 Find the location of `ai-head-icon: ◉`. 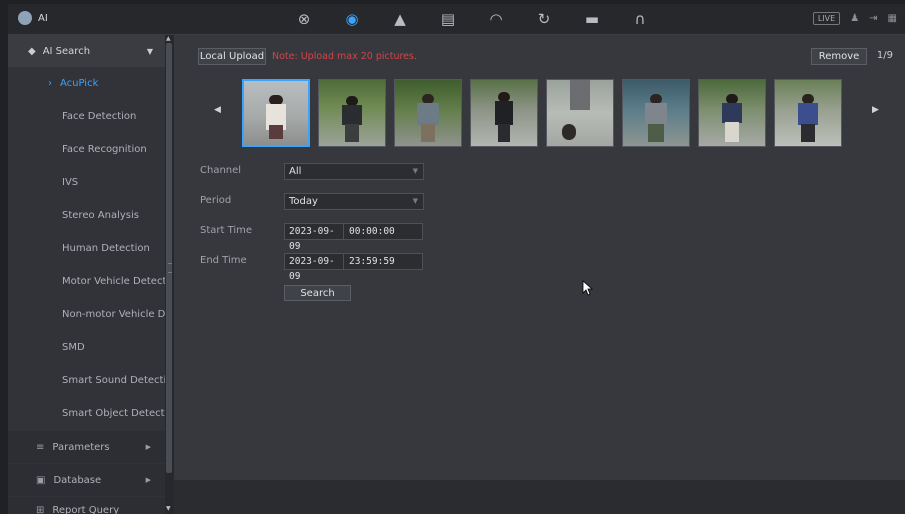

ai-head-icon: ◉ is located at coordinates (352, 19).